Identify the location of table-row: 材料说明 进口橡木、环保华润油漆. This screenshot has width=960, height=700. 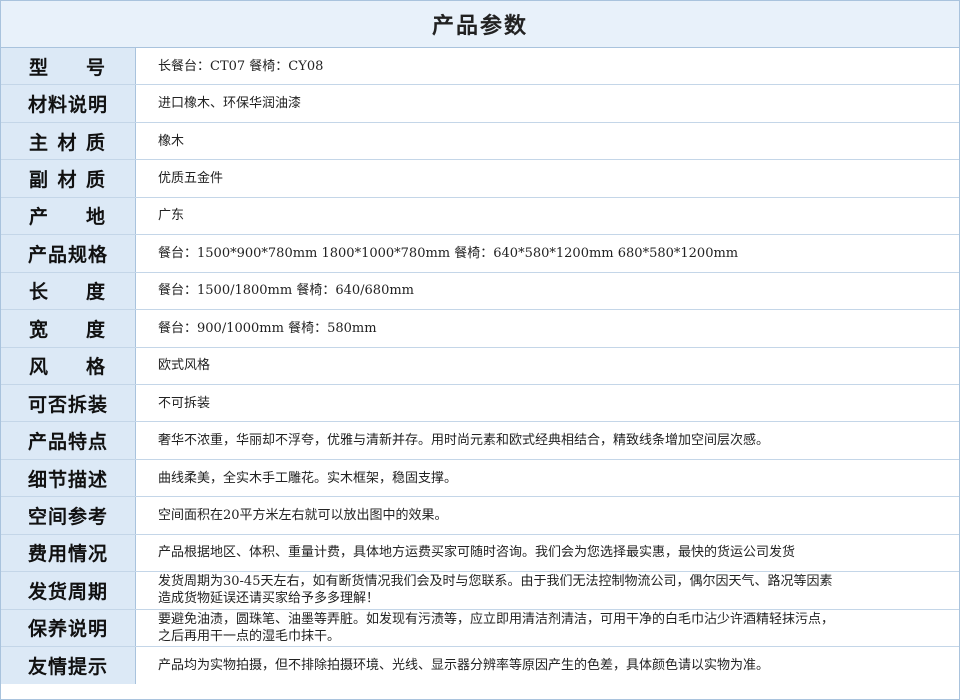
(480, 104).